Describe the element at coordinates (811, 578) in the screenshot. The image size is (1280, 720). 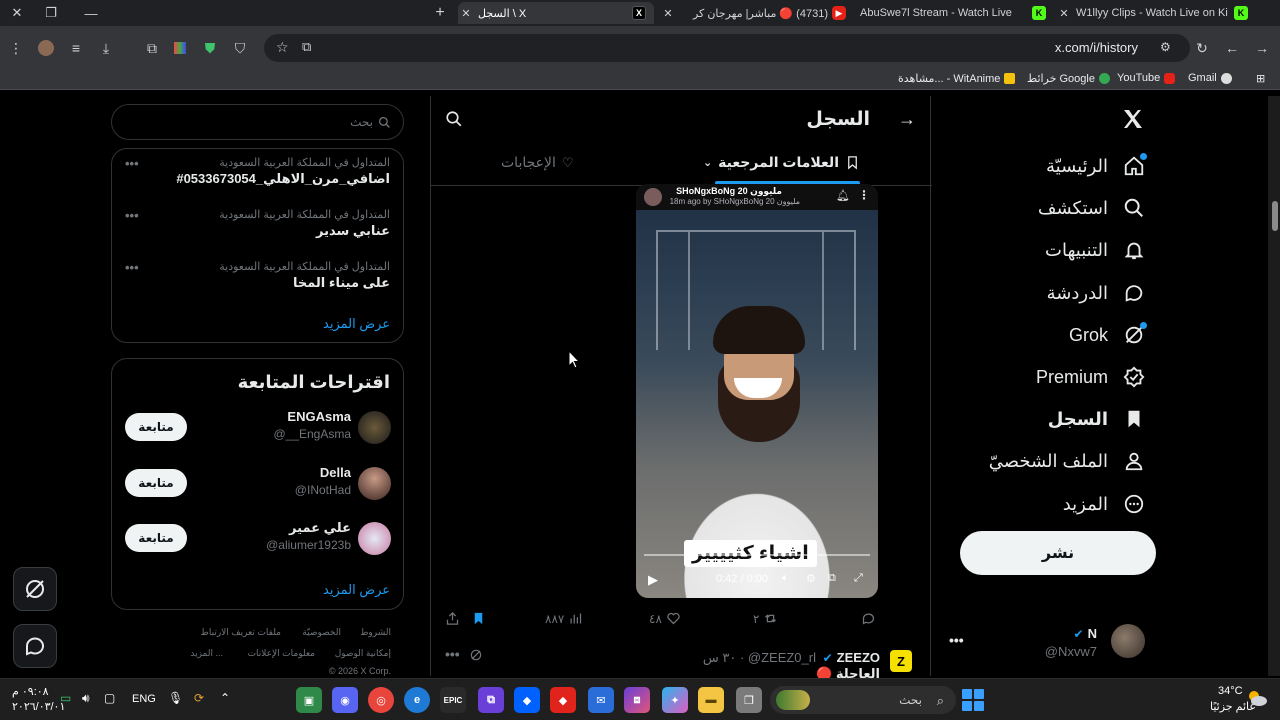
I see `settings-icon: ⚙` at that location.